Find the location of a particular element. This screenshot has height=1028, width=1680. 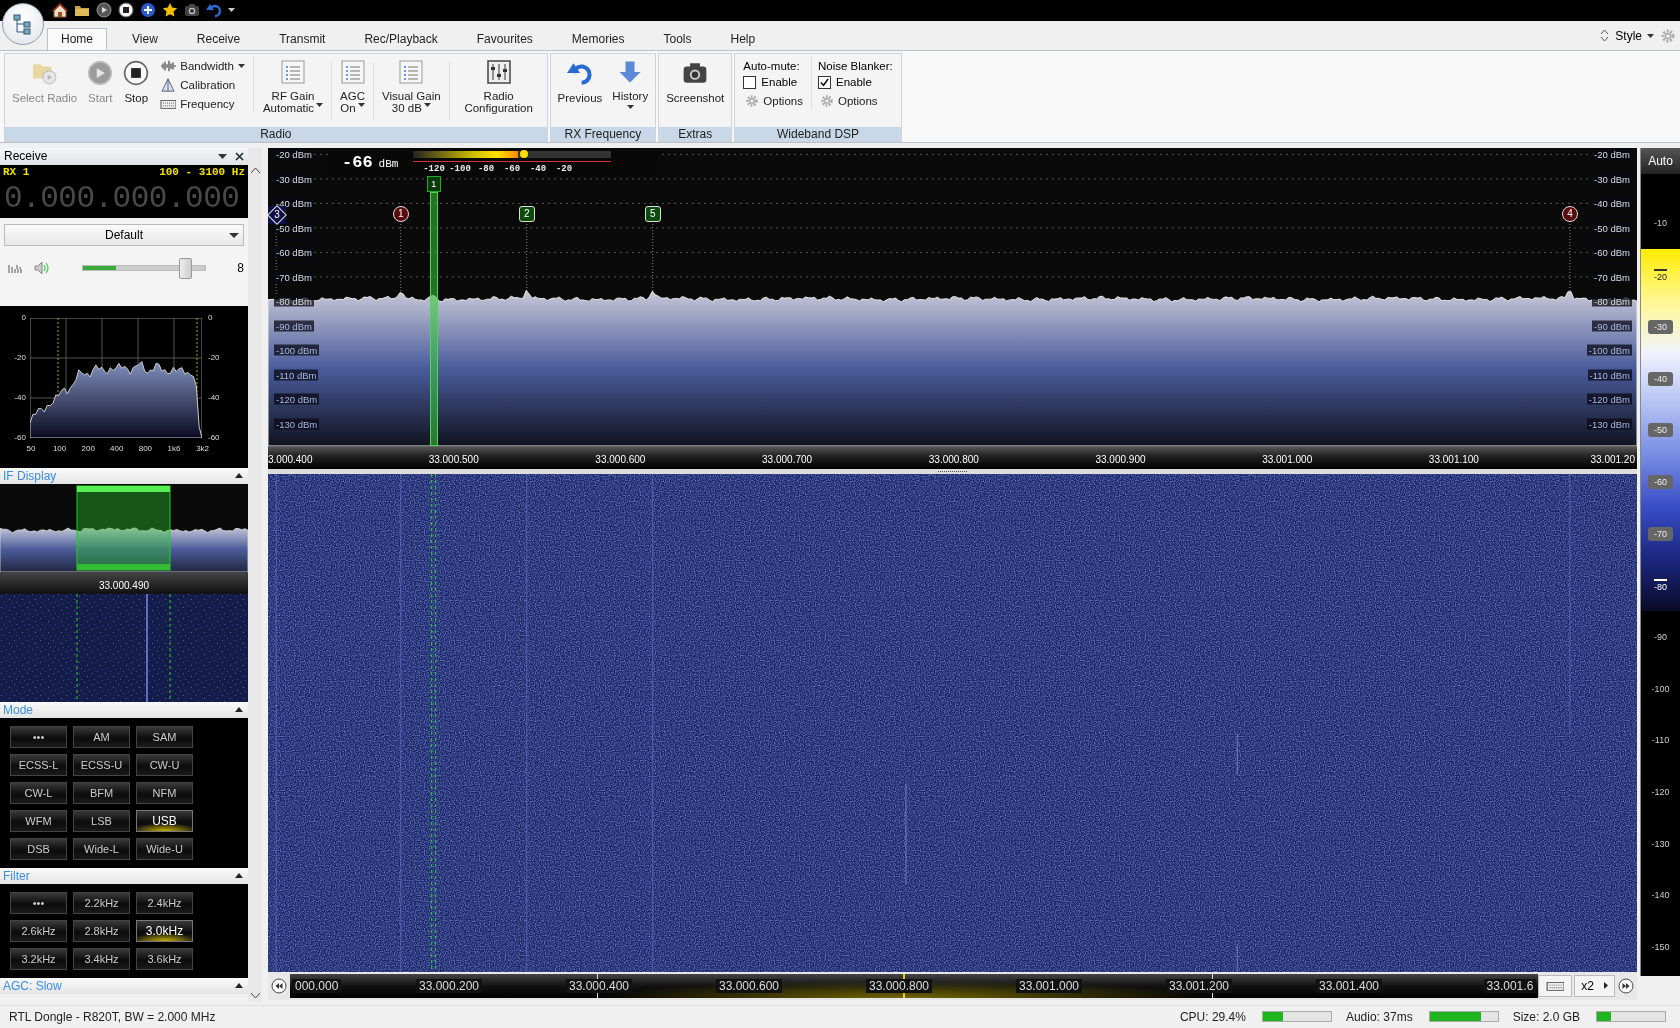

axis-label: 33.001.000 is located at coordinates (1049, 985).